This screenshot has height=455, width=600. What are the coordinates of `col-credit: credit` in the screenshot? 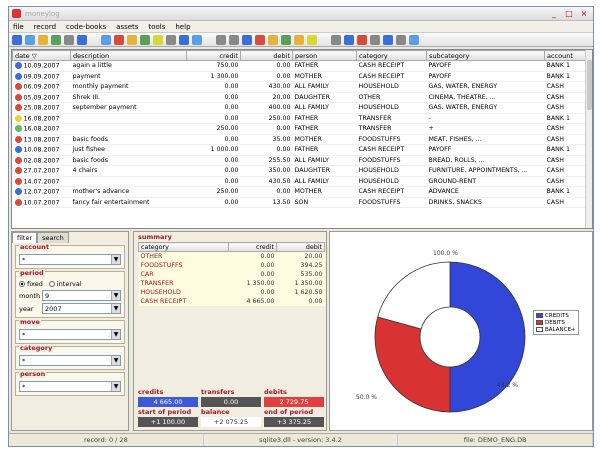 It's located at (213, 55).